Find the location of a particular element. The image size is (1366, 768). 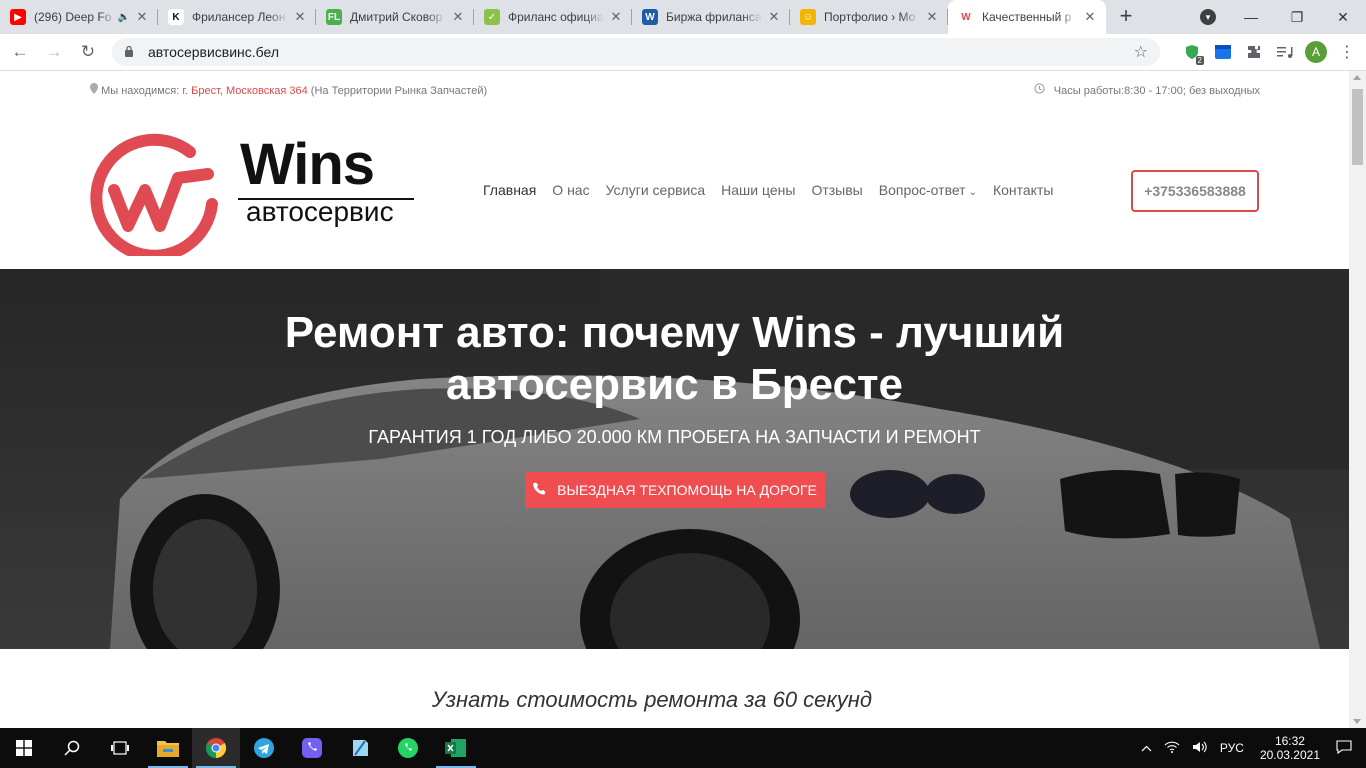

hours-info: Часы работы:8:30 - 17:00; без выходных is located at coordinates (1147, 90).